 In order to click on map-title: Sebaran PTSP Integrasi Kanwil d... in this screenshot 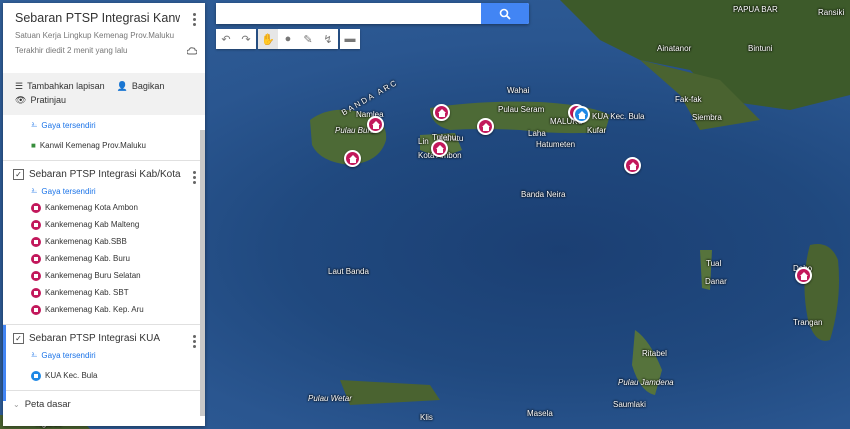, I will do `click(97, 18)`.